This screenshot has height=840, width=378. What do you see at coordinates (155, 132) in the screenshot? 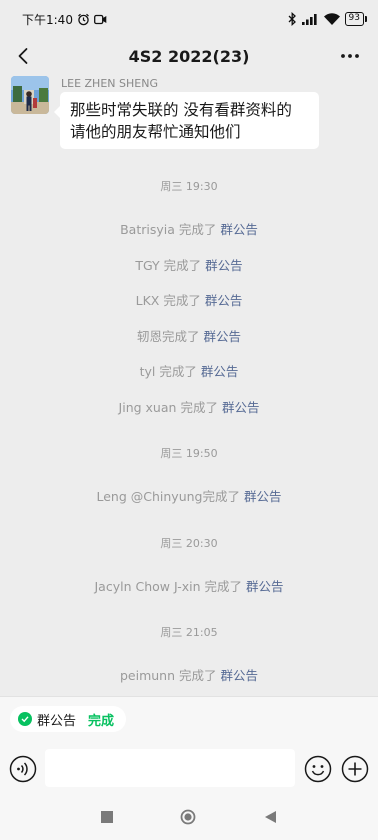
I see `message-line-2: 请他的朋友帮忙通知他们` at bounding box center [155, 132].